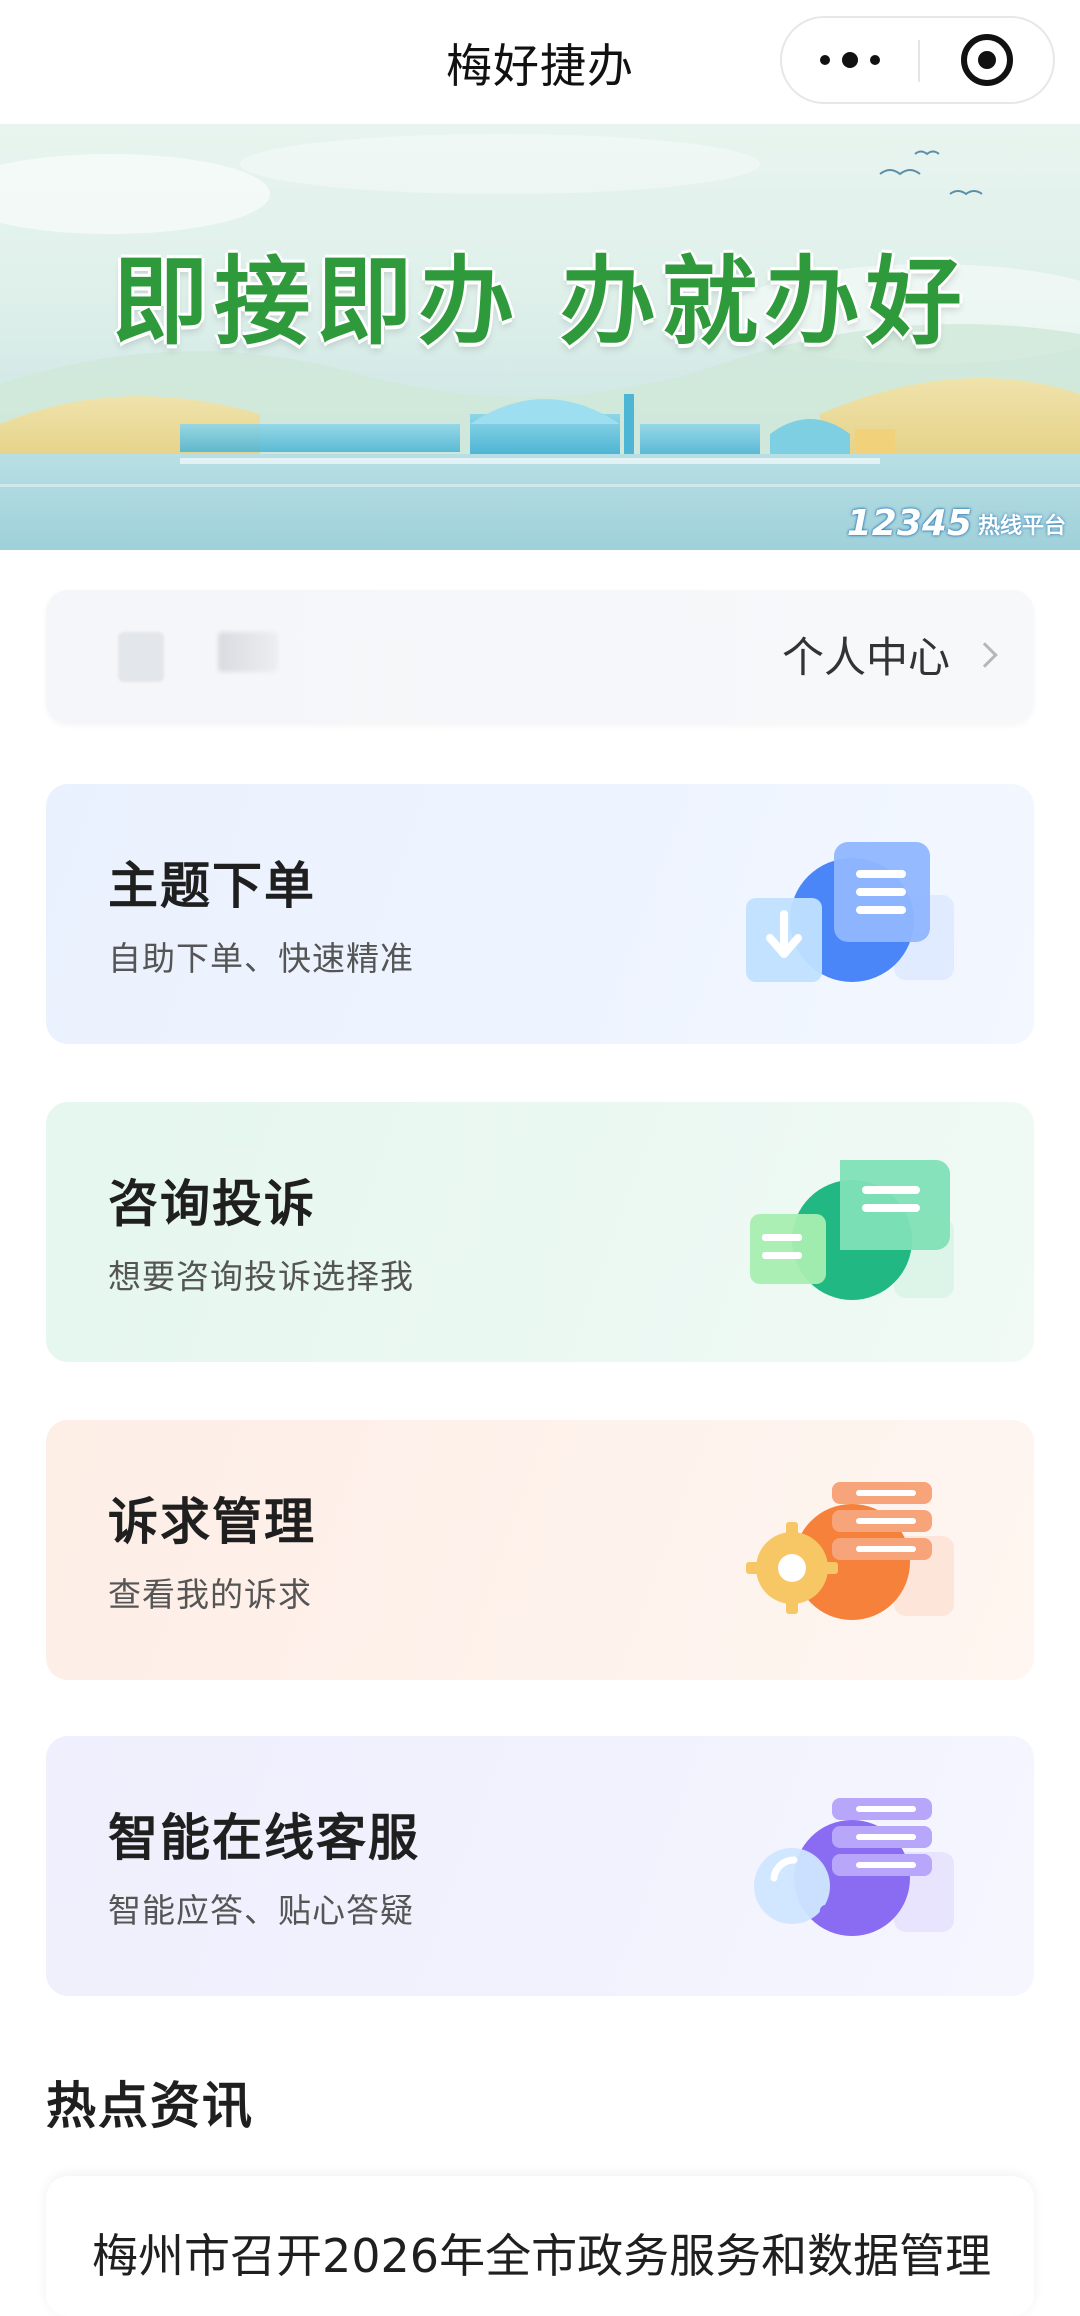 This screenshot has height=2316, width=1080. I want to click on personal-center-label: 个人中心, so click(865, 657).